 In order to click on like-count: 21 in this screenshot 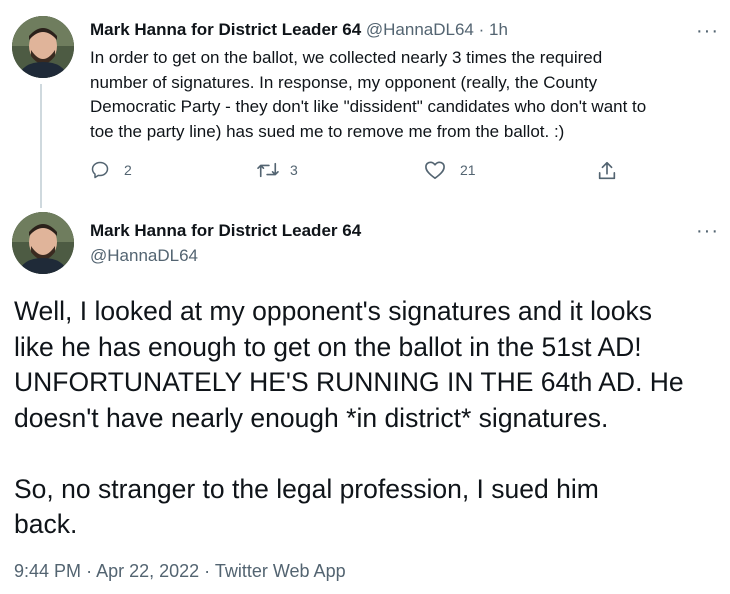, I will do `click(468, 170)`.